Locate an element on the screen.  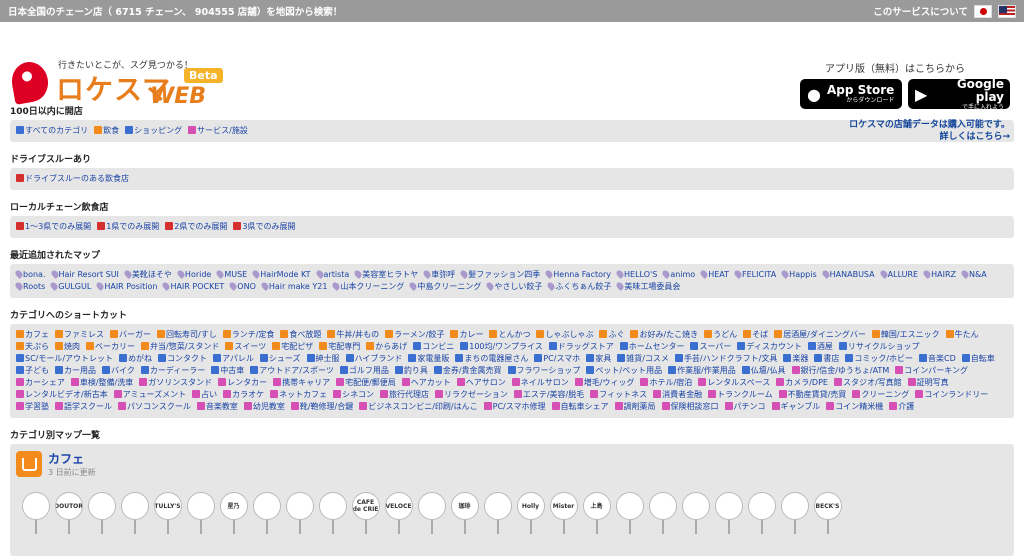
shortcuts-link: スーパー is located at coordinates (710, 347).